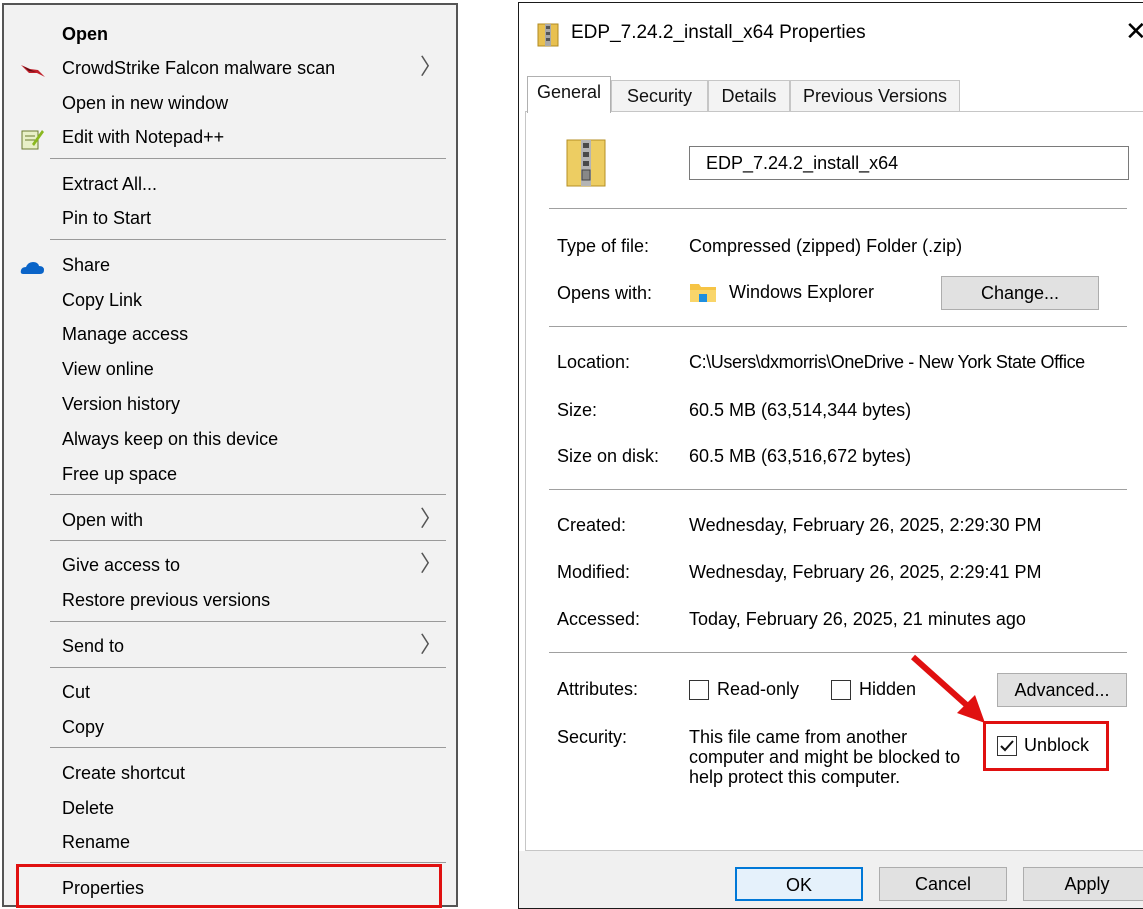 Image resolution: width=1143 pixels, height=909 pixels. Describe the element at coordinates (120, 474) in the screenshot. I see `menu-item-label: Free up space` at that location.